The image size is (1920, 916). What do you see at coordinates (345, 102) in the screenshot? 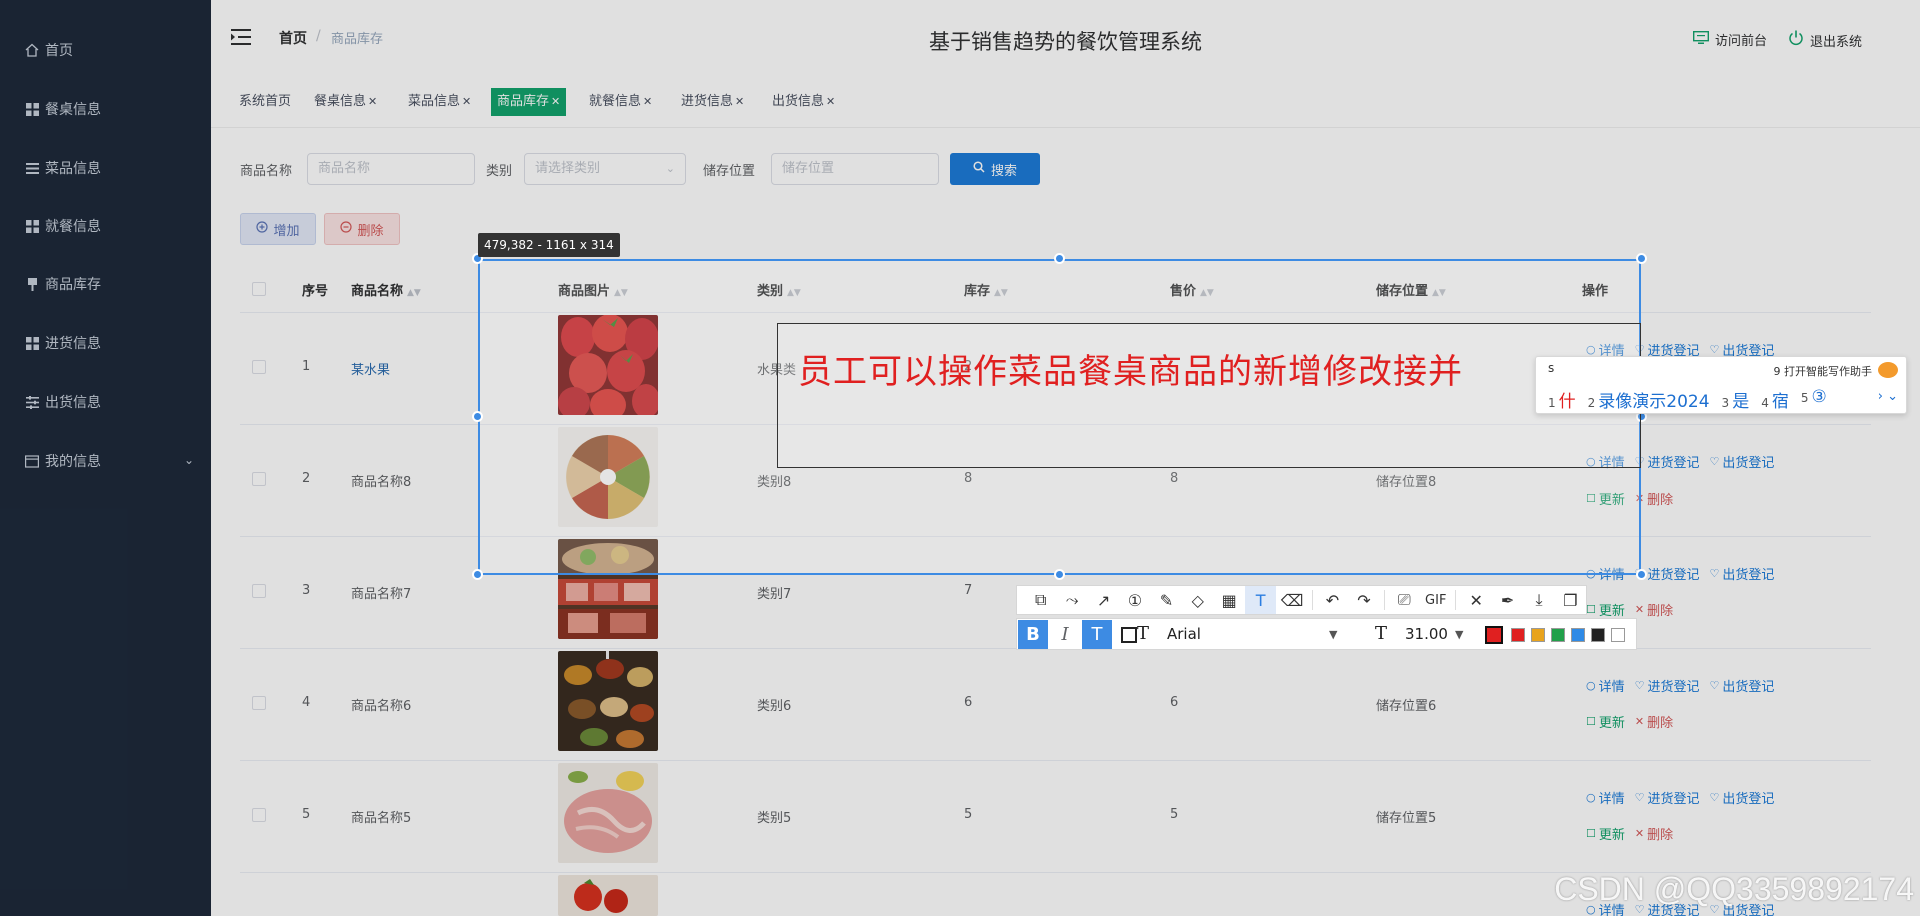
I see `tab-tables: 餐桌信息 ✕` at bounding box center [345, 102].